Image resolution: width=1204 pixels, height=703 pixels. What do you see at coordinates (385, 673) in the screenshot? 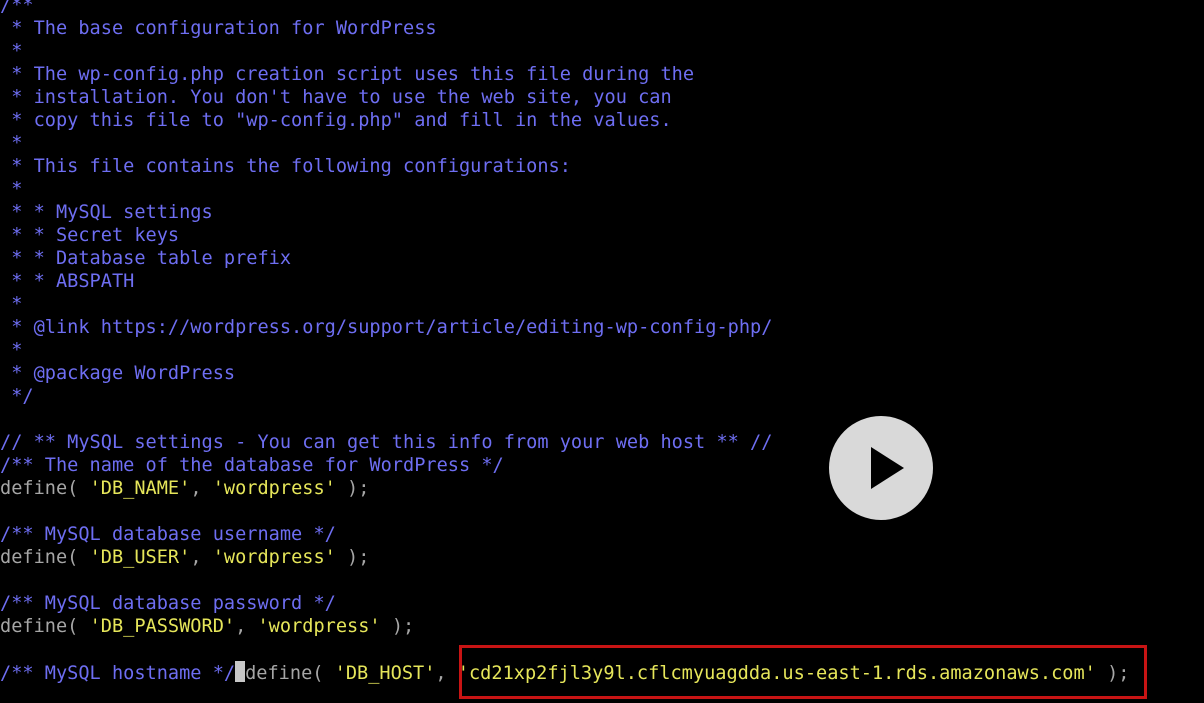
I see `db-host-key: 'DB_HOST'` at bounding box center [385, 673].